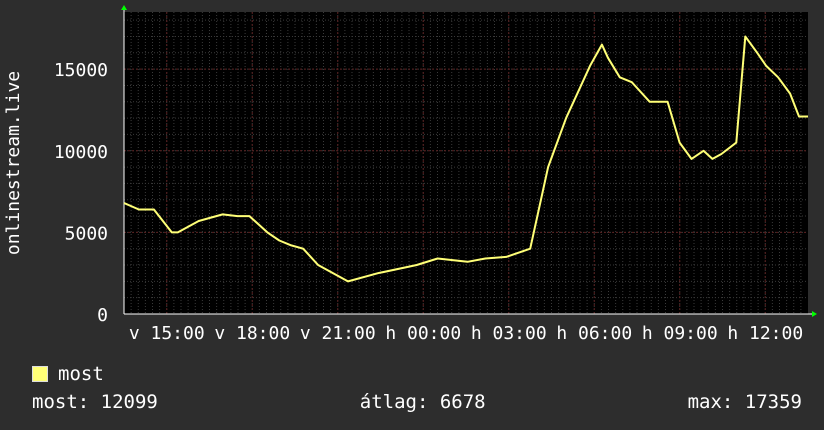  What do you see at coordinates (423, 333) in the screenshot?
I see `x-tick-label: h 00:00` at bounding box center [423, 333].